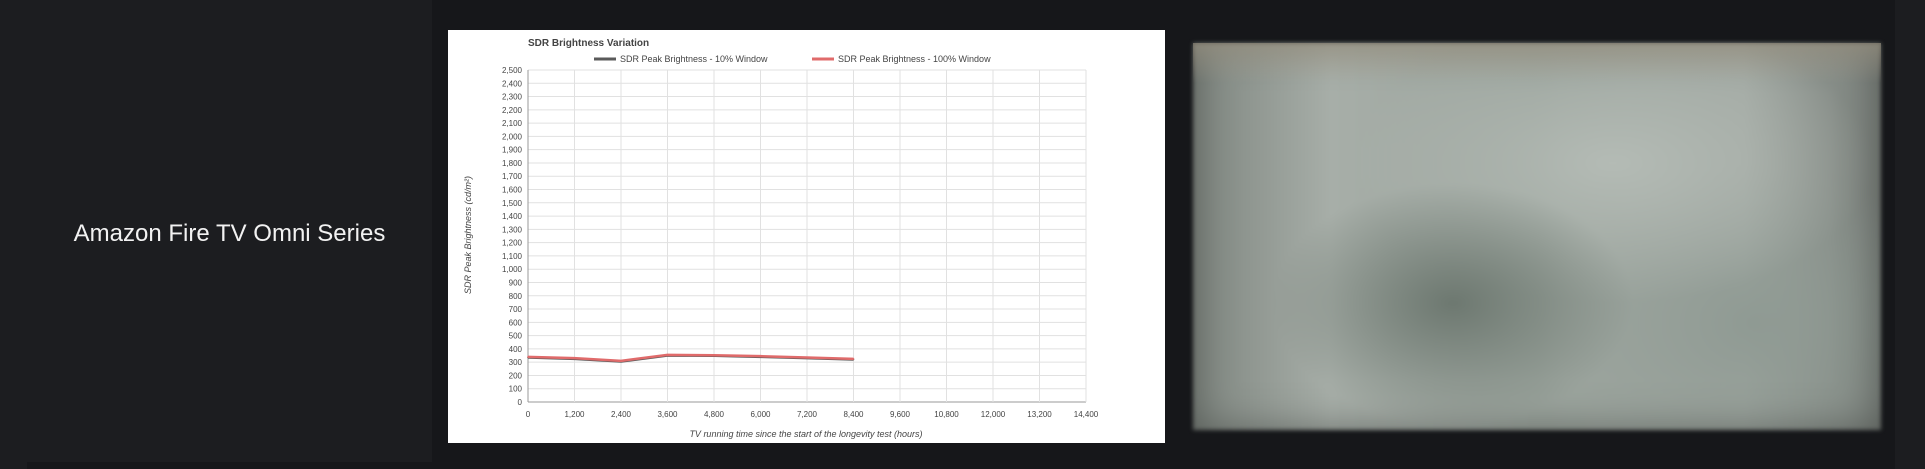 The image size is (1925, 469). Describe the element at coordinates (1039, 414) in the screenshot. I see `x-tick-label: 13,200` at that location.